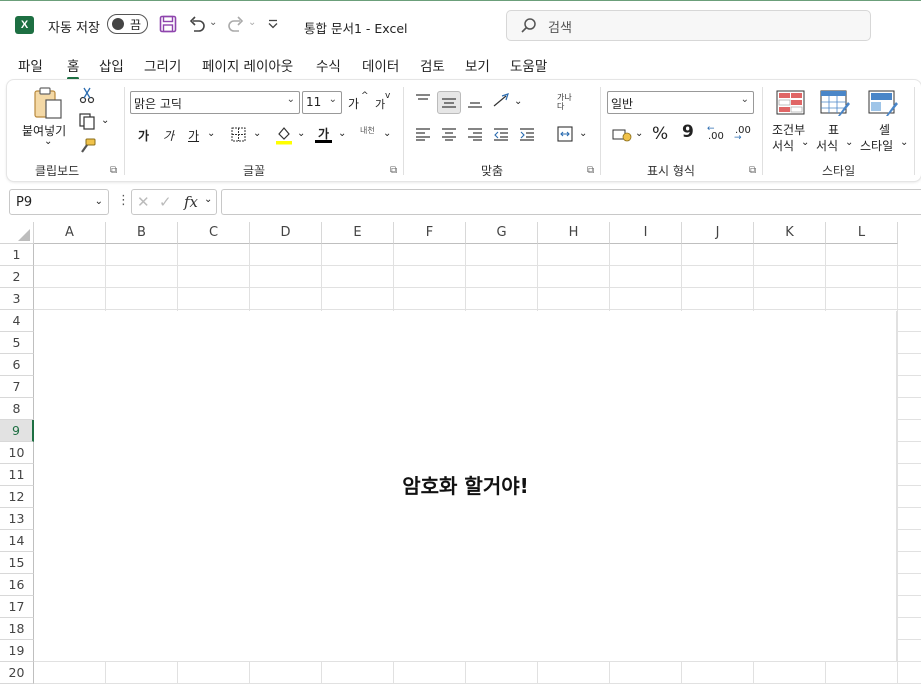 The width and height of the screenshot is (921, 686). What do you see at coordinates (423, 134) in the screenshot?
I see `align-left-icon` at bounding box center [423, 134].